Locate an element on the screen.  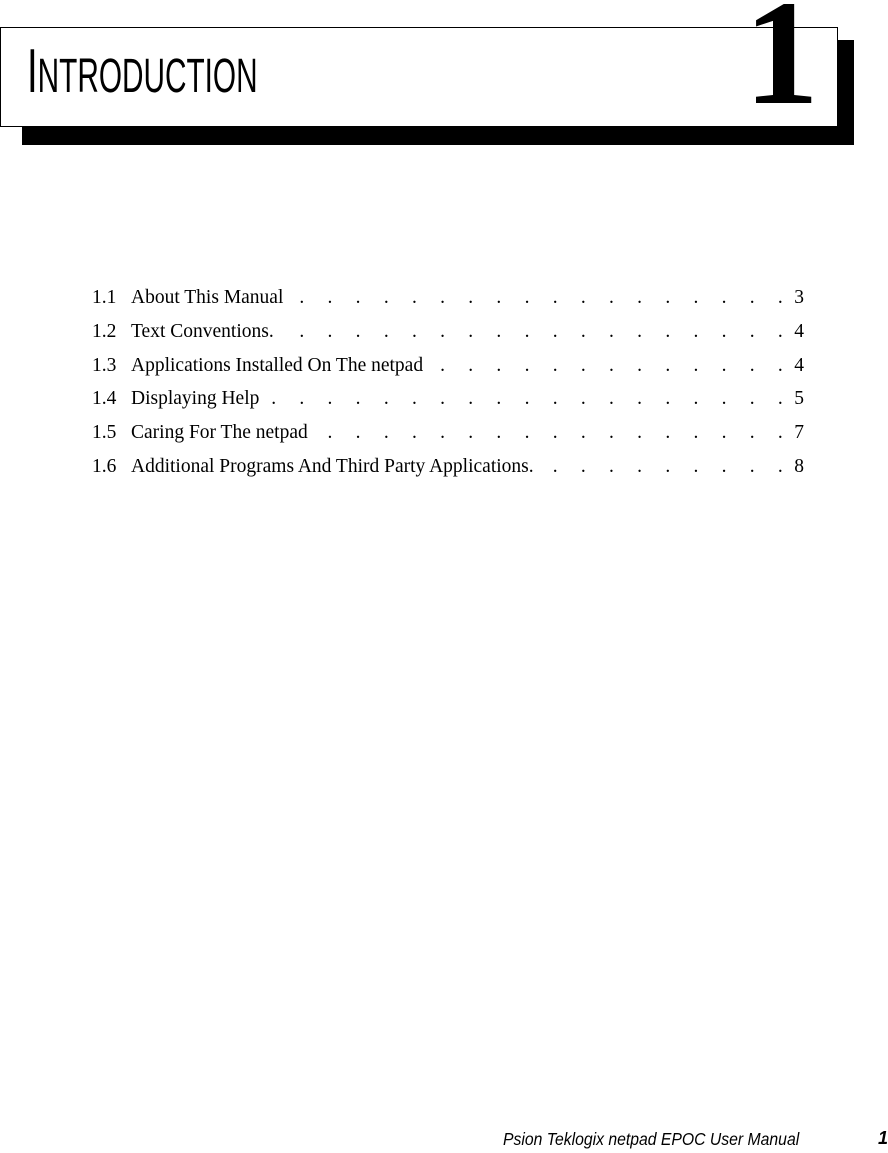
toc-entry-title: Displaying Help is located at coordinates (197, 399).